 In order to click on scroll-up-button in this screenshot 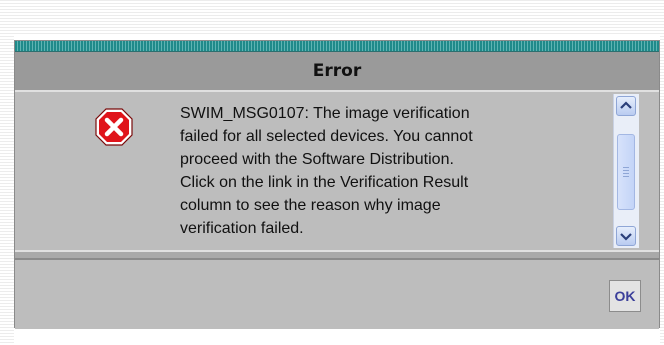, I will do `click(626, 106)`.